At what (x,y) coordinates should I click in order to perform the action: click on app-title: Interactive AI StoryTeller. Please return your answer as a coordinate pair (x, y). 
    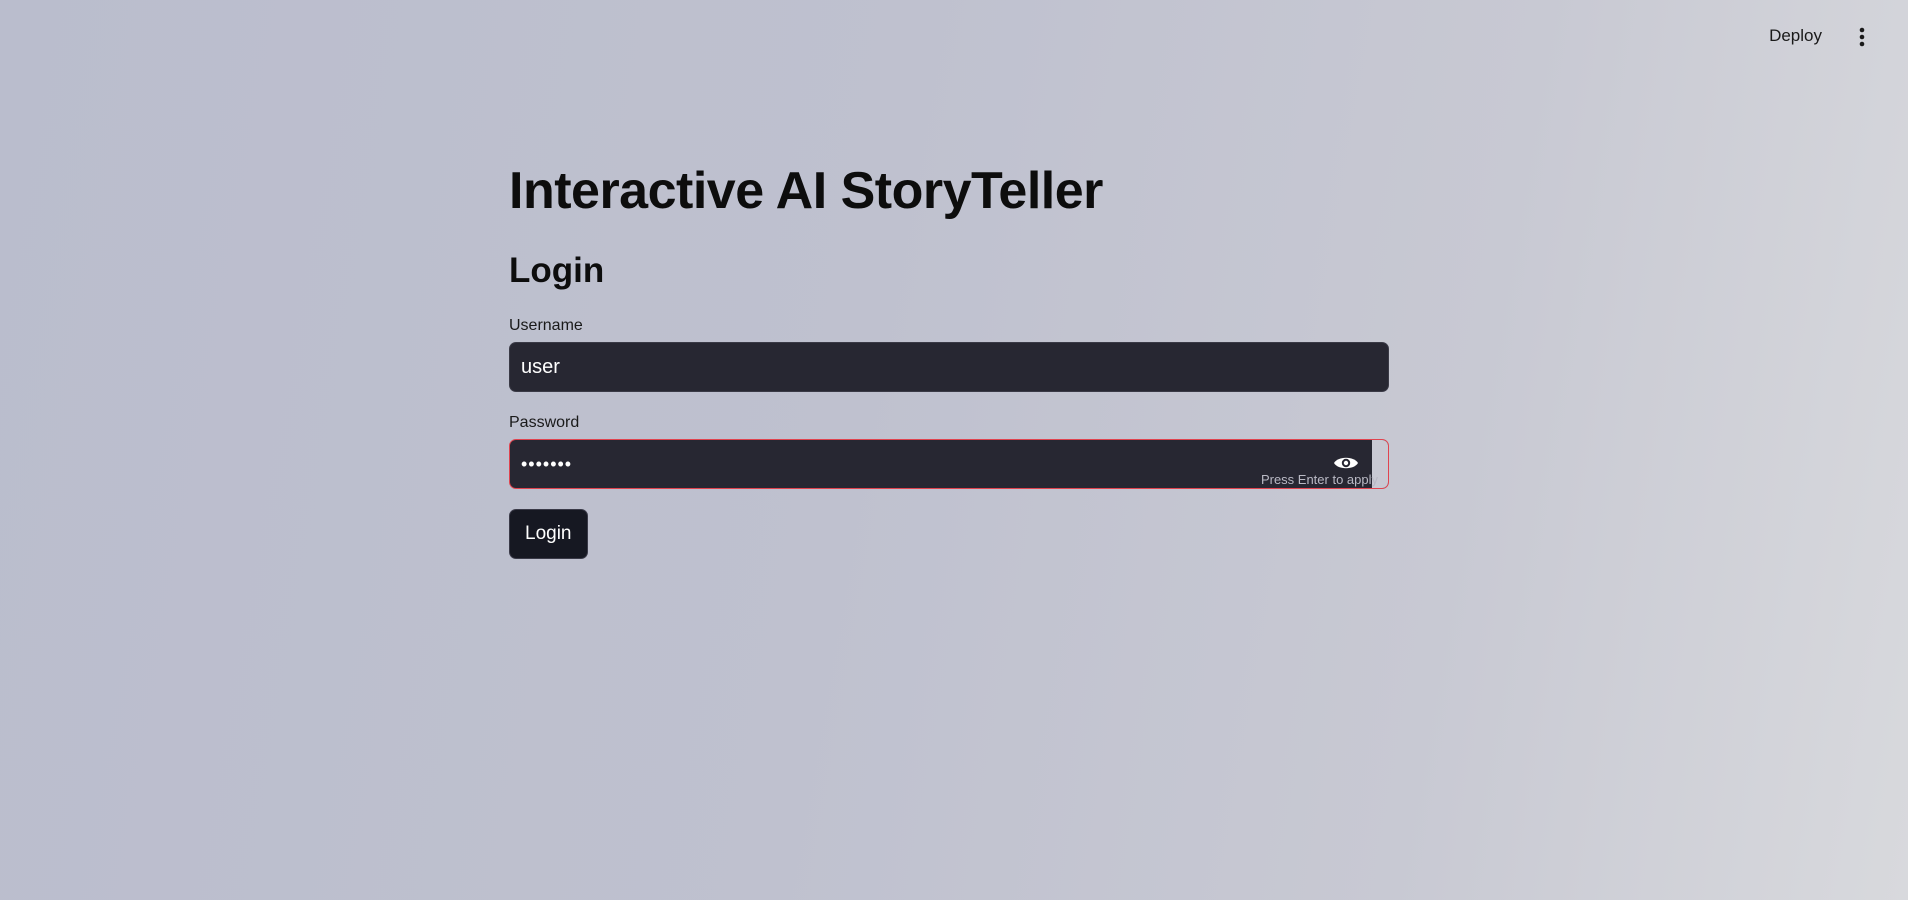
    Looking at the image, I should click on (806, 191).